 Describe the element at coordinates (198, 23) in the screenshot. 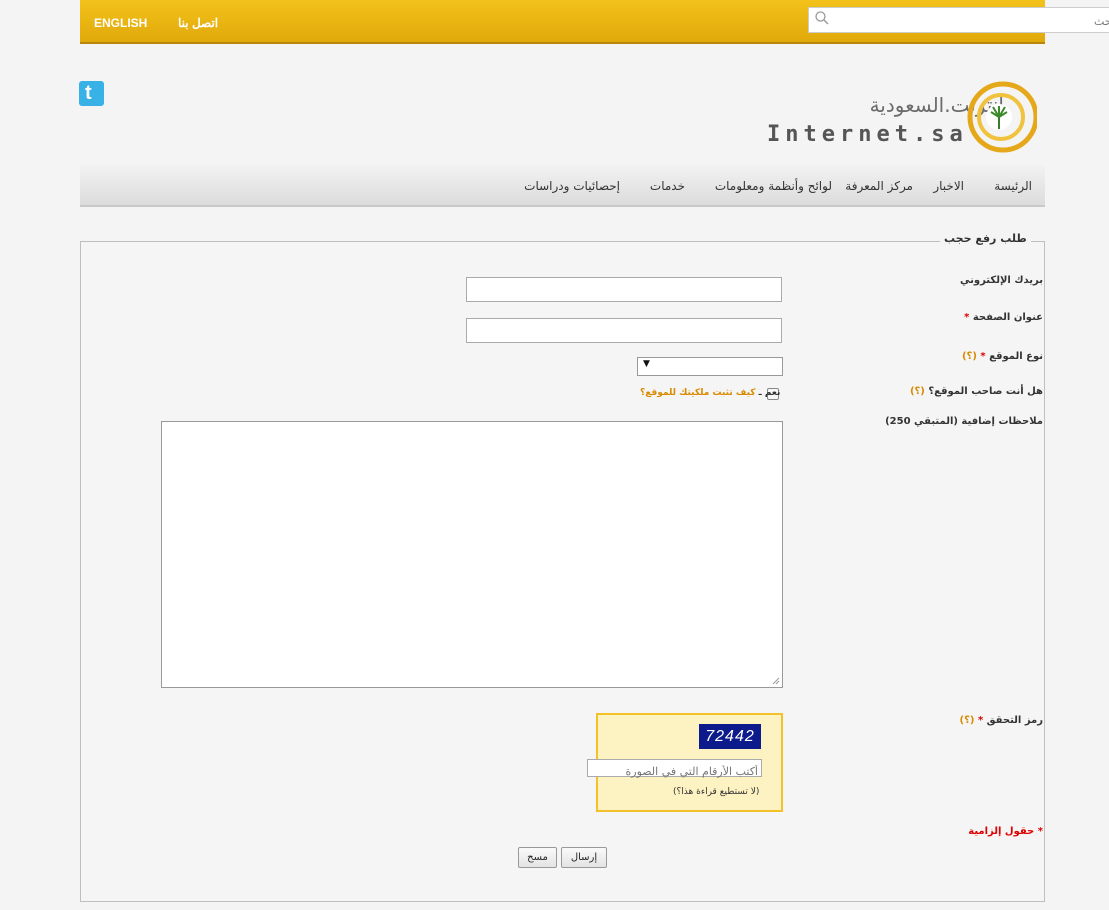

I see `contact-link: اتصل بنا` at that location.